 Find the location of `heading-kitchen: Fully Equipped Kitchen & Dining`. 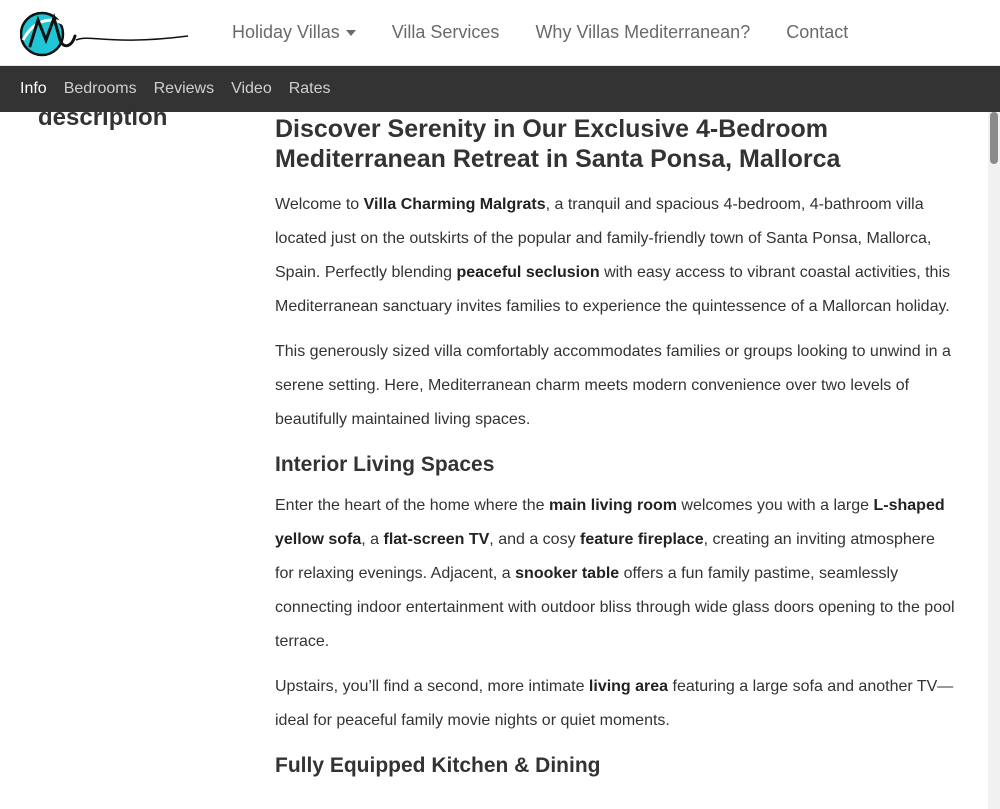

heading-kitchen: Fully Equipped Kitchen & Dining is located at coordinates (438, 765).